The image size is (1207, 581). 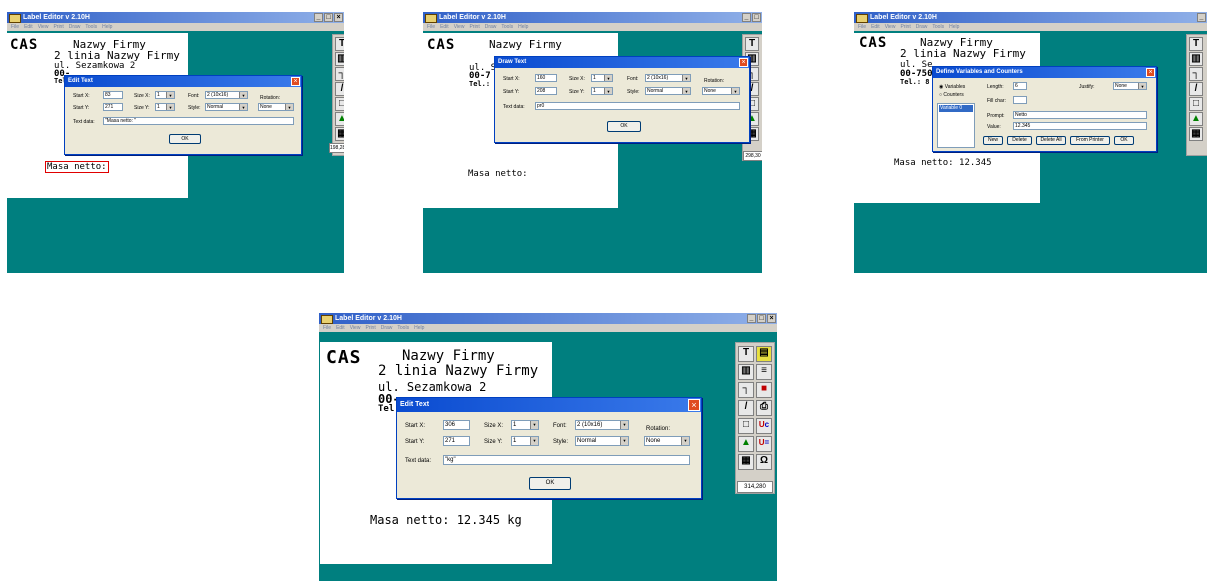 What do you see at coordinates (764, 408) in the screenshot?
I see `print-icon: ⎙` at bounding box center [764, 408].